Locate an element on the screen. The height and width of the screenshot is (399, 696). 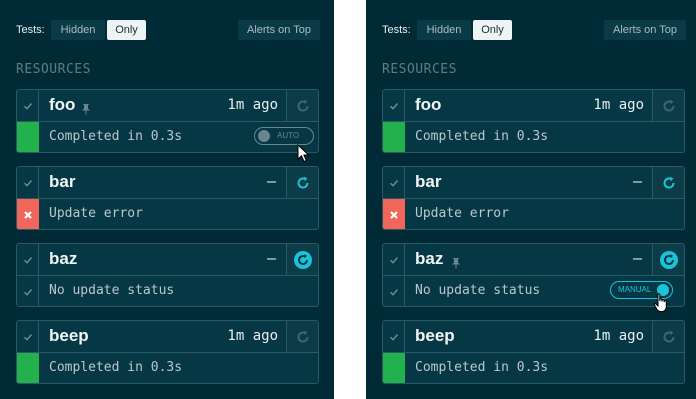
arrow-cursor-icon is located at coordinates (303, 153).